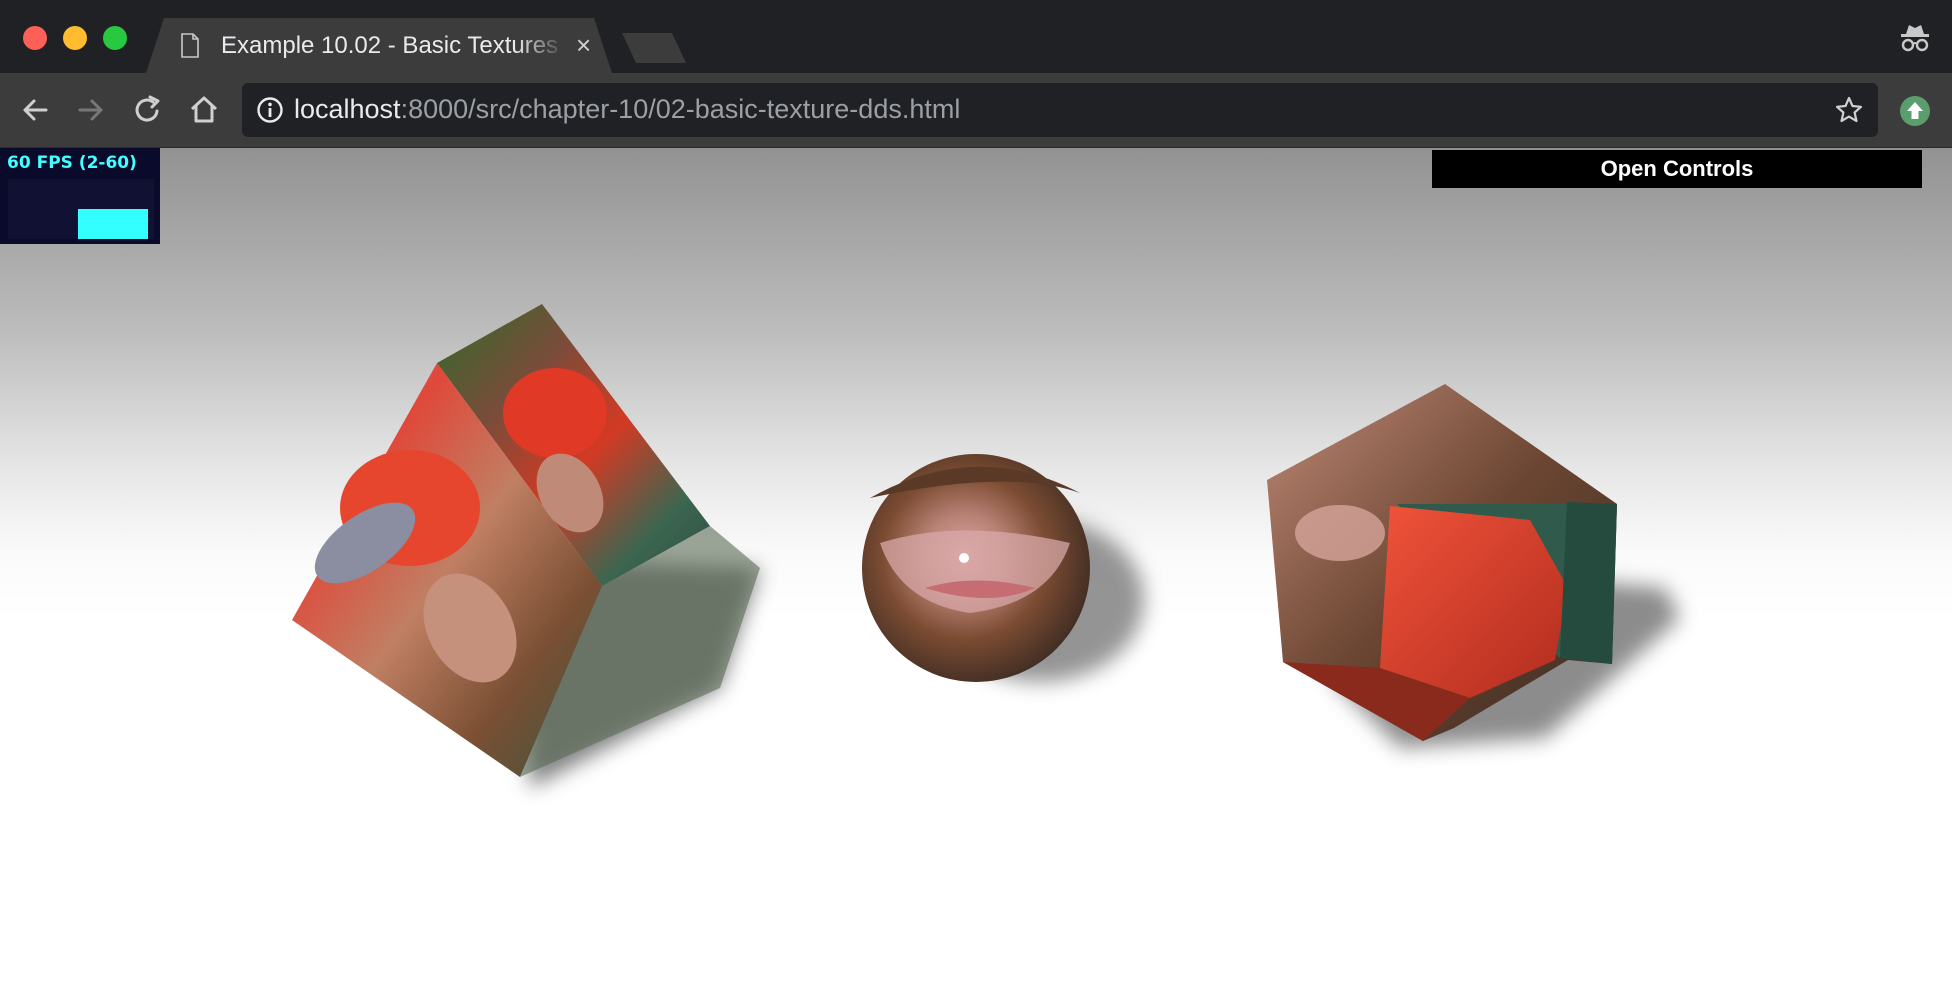  What do you see at coordinates (654, 48) in the screenshot?
I see `new-tab-button` at bounding box center [654, 48].